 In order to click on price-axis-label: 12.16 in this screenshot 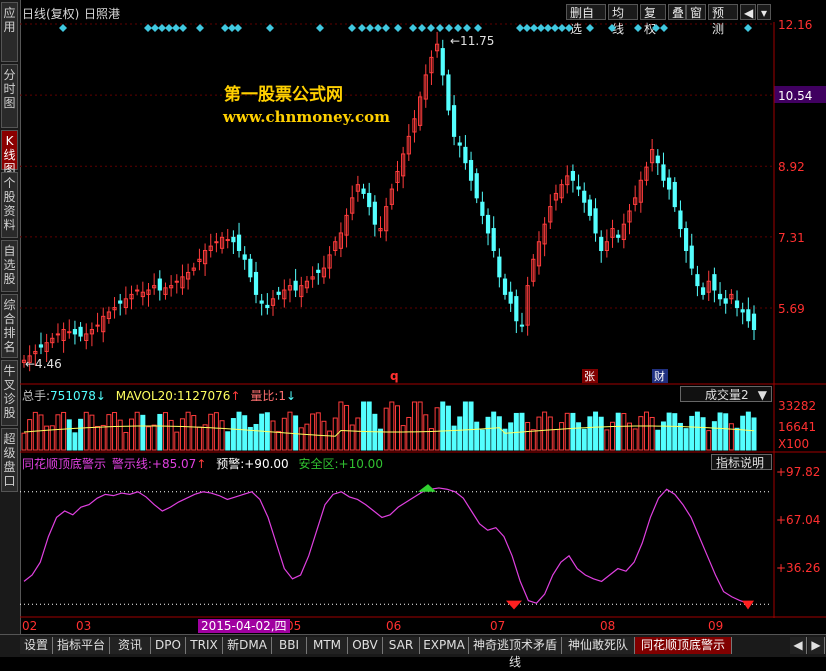, I will do `click(795, 25)`.